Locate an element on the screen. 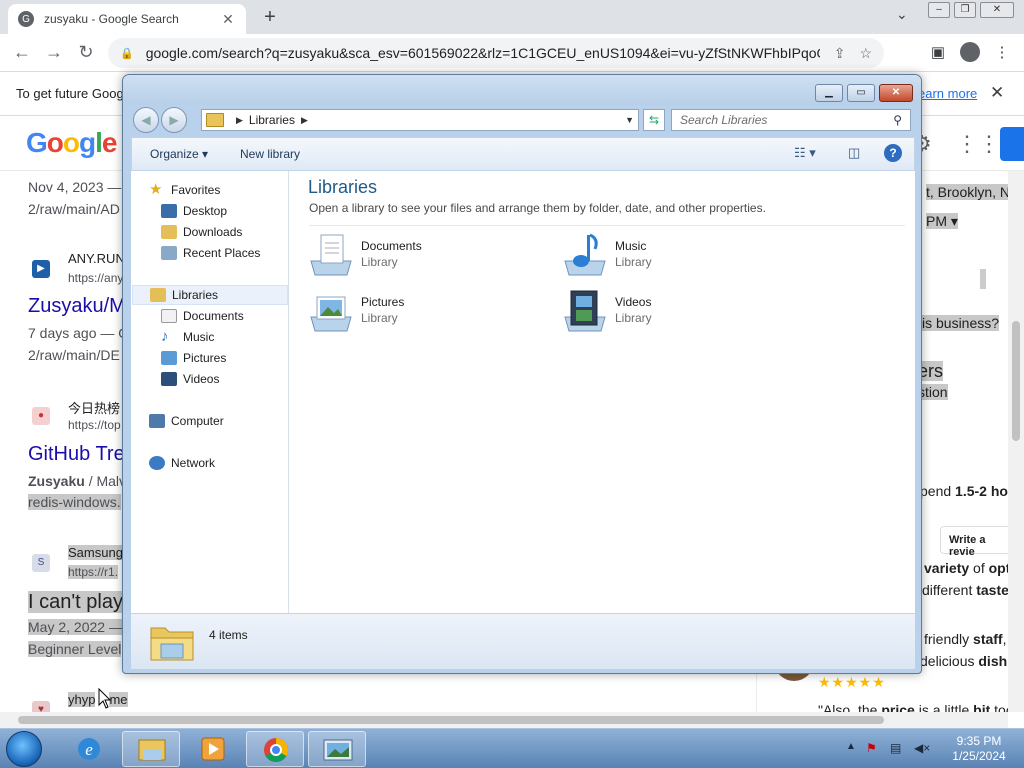  forward-arrow-icon: → is located at coordinates (54, 52).